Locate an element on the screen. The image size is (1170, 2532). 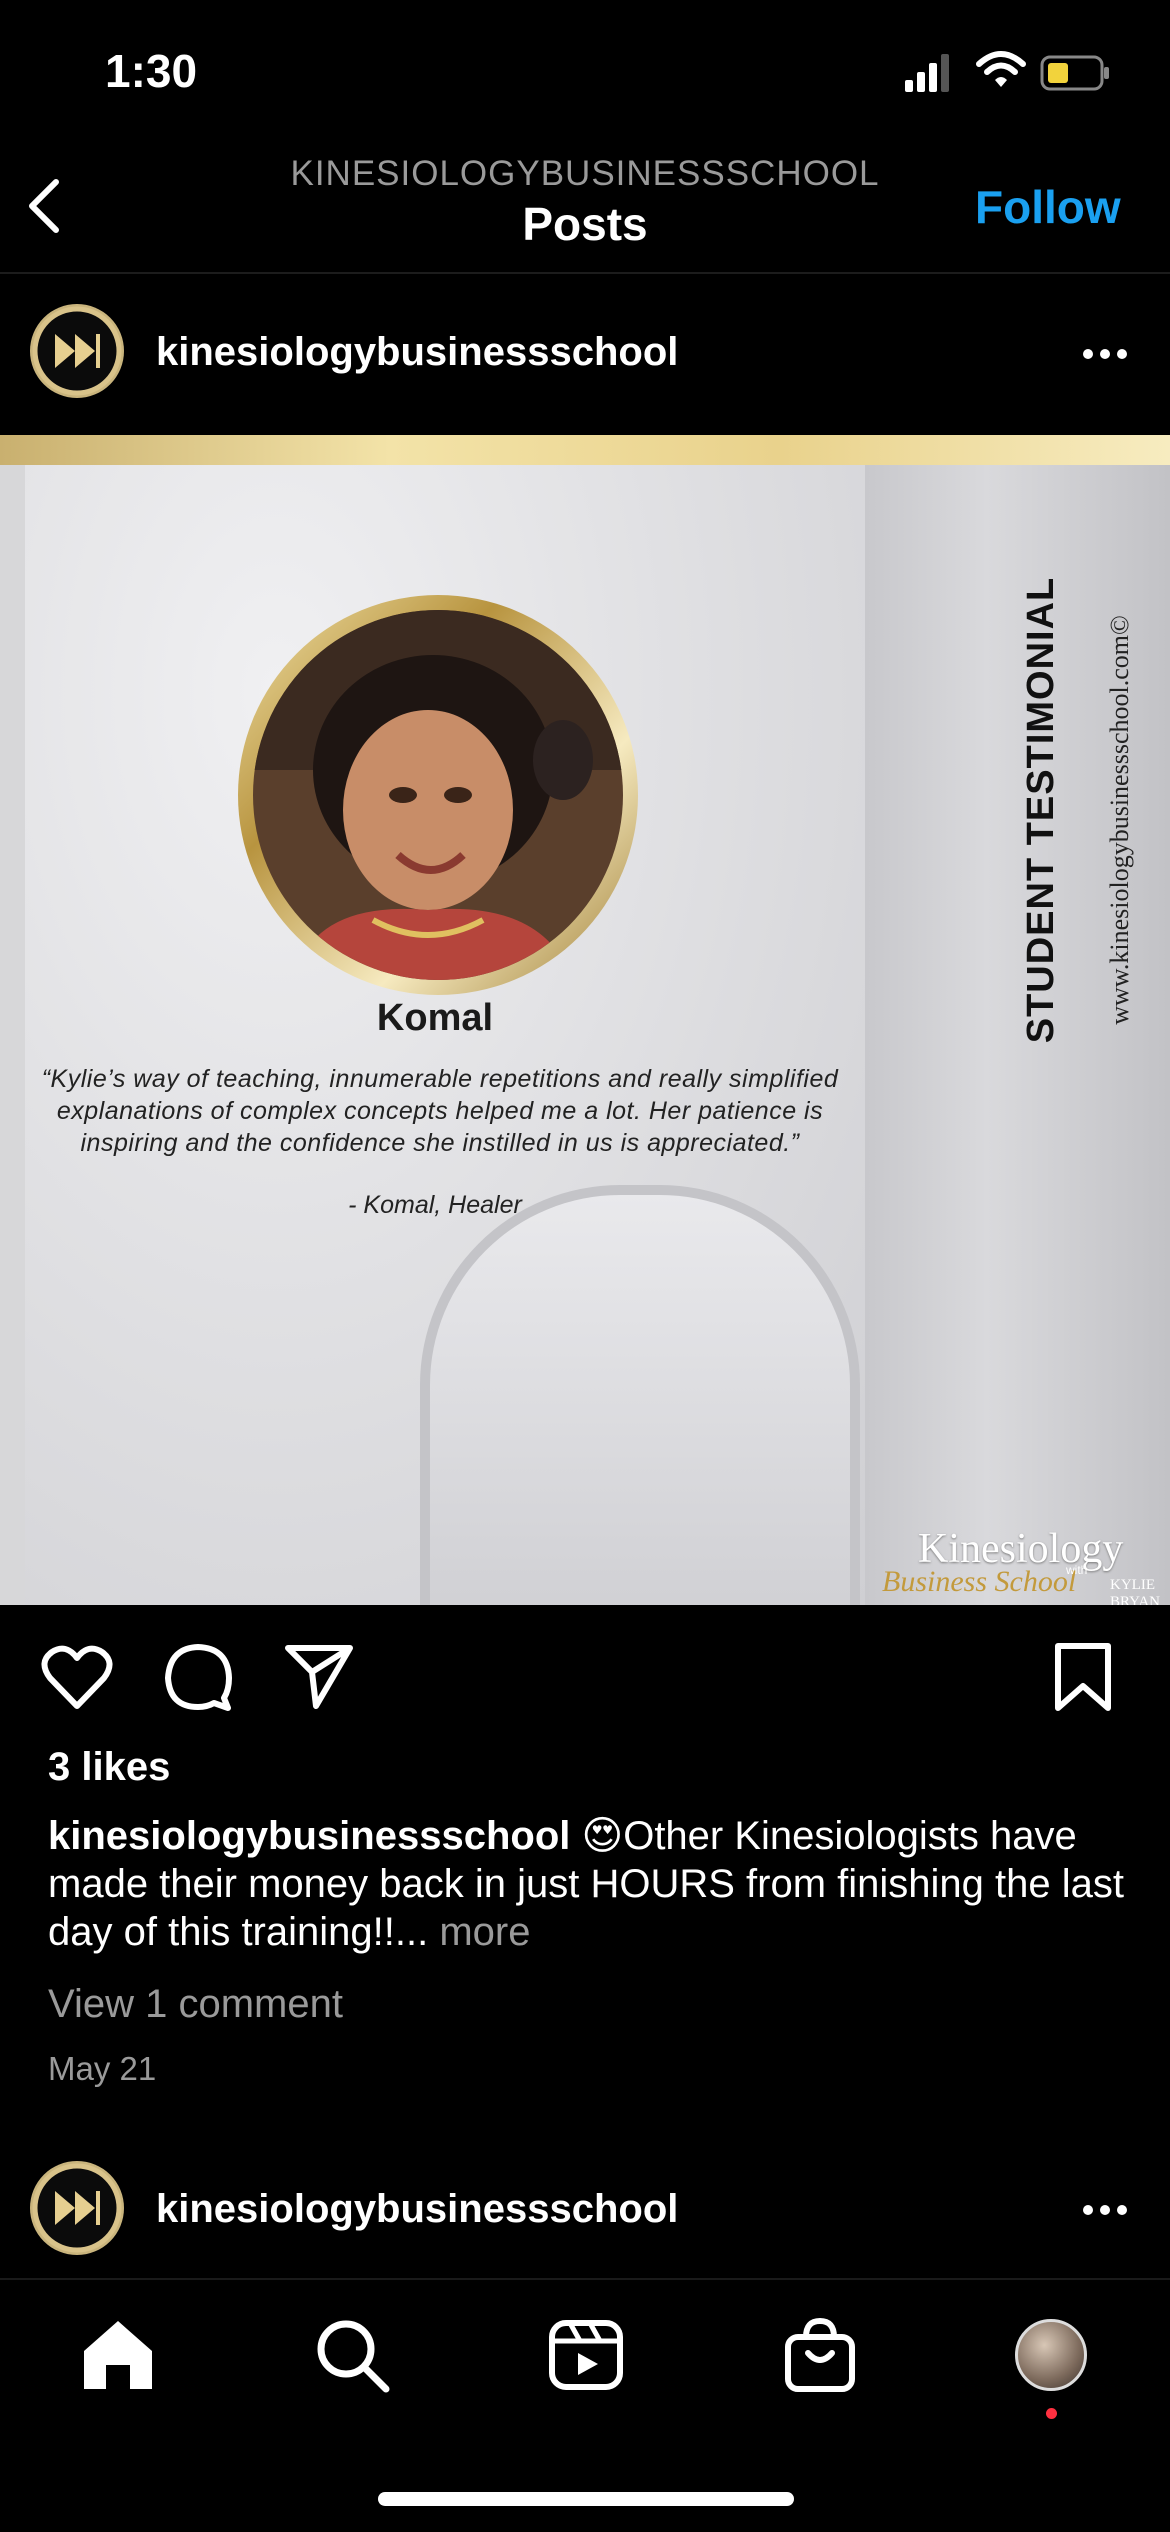
status-time: 1:30 is located at coordinates (151, 71).